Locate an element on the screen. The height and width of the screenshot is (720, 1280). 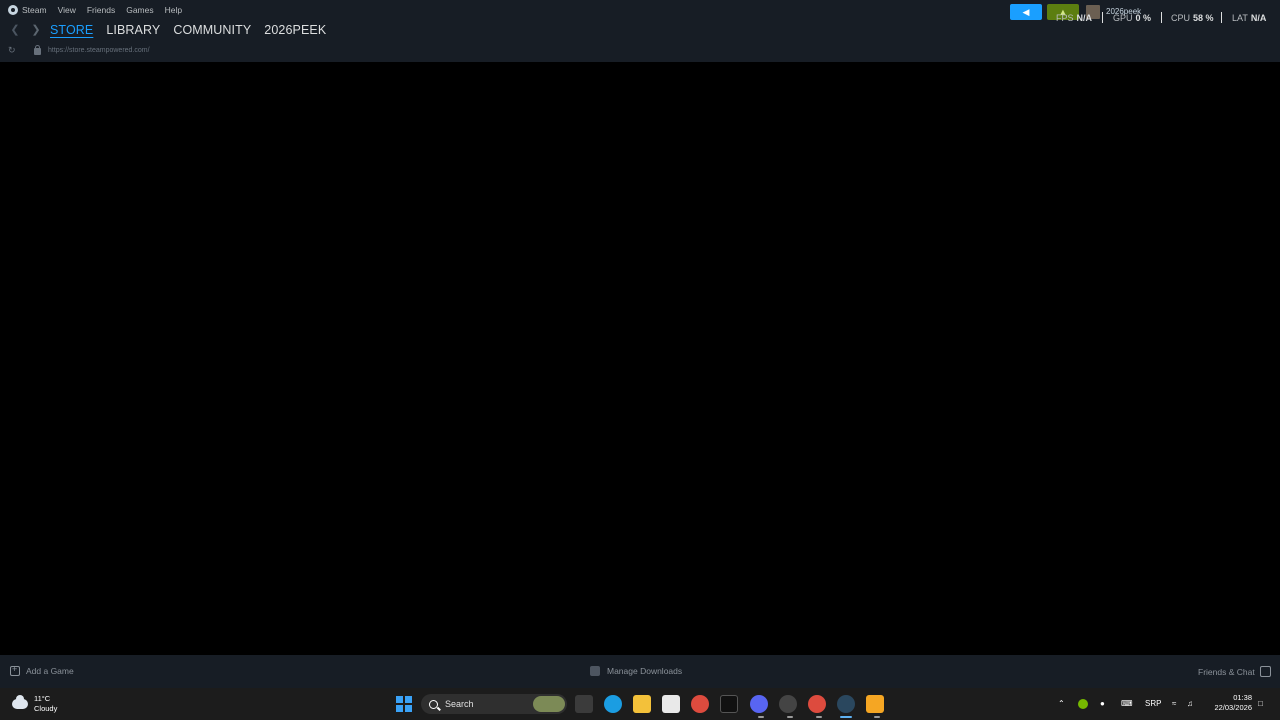
url-text: https://store.steampowered.com/ is located at coordinates (99, 50).